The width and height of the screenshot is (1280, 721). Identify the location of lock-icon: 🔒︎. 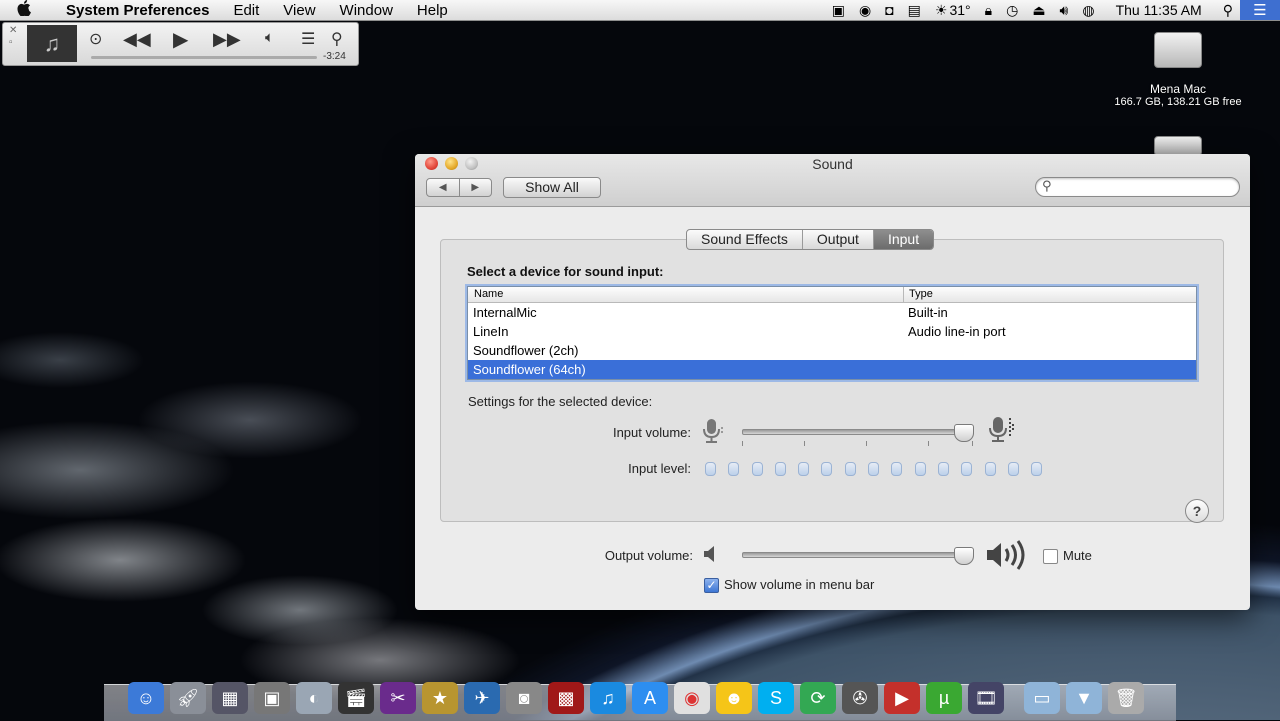
(988, 10).